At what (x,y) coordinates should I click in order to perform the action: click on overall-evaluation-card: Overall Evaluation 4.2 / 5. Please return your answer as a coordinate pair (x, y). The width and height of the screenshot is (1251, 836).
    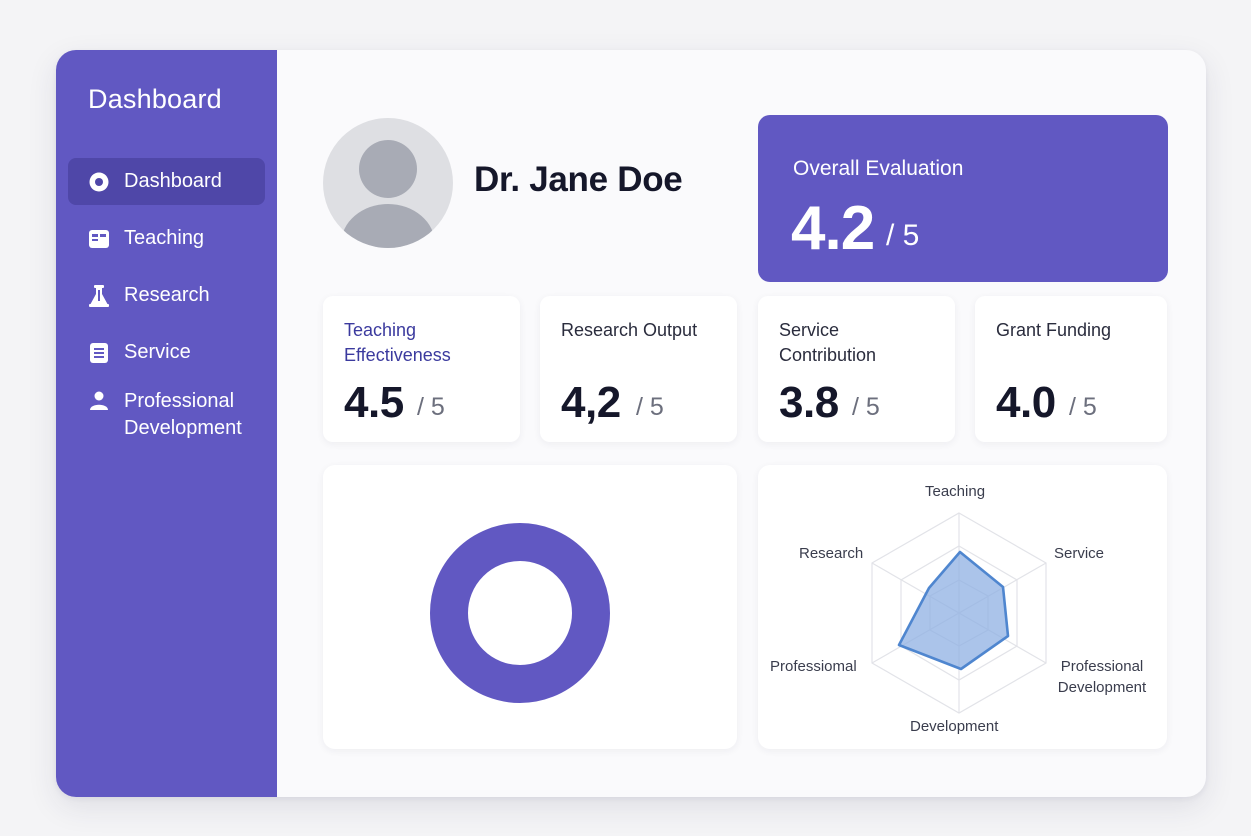
    Looking at the image, I should click on (963, 198).